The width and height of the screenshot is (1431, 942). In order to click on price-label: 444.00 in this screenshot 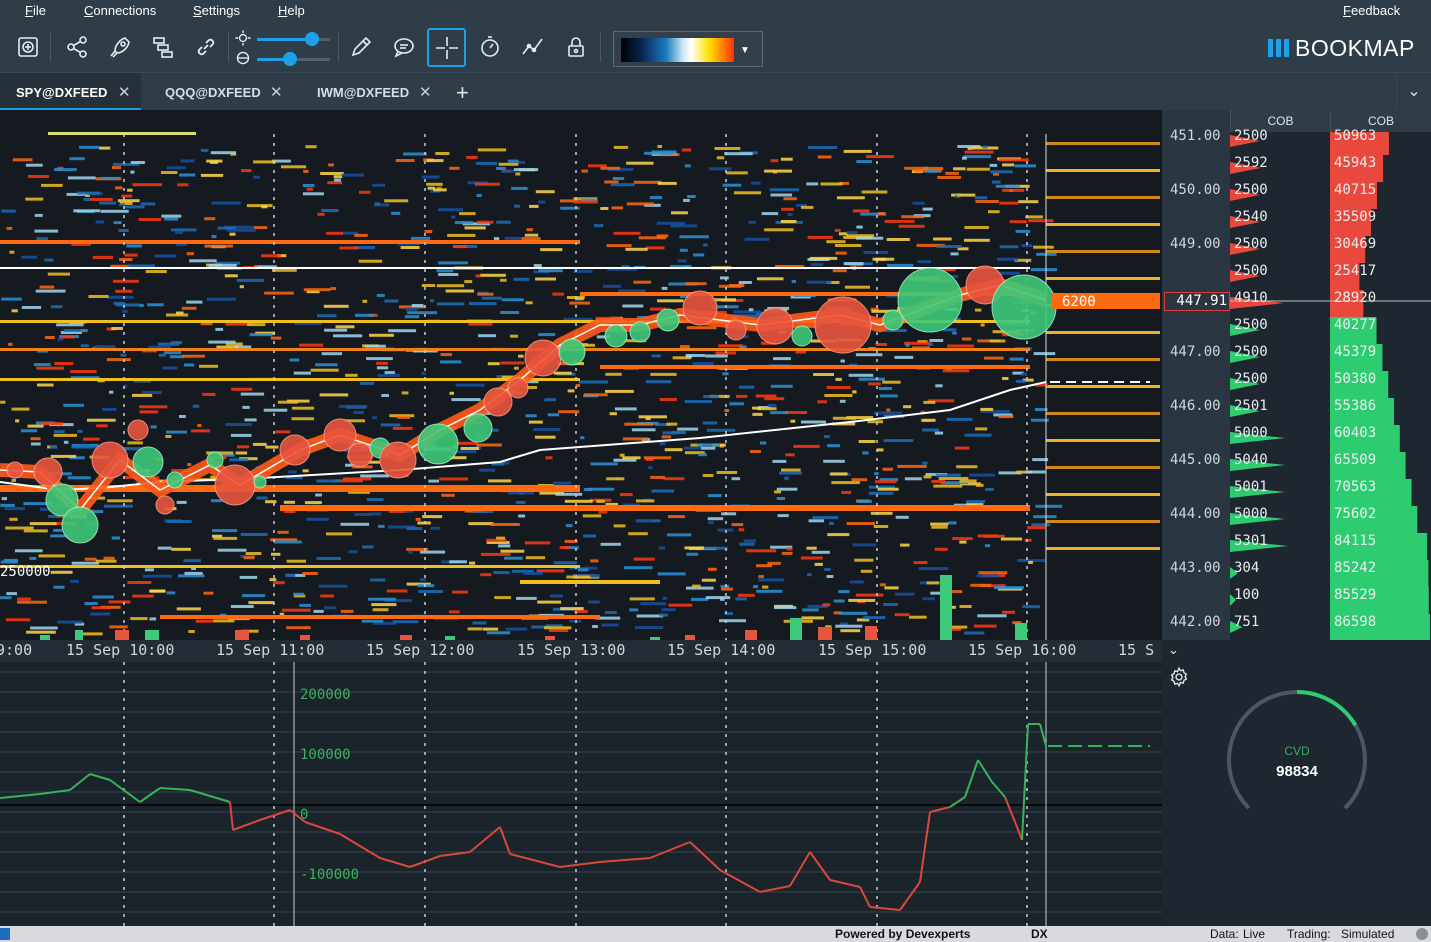, I will do `click(1195, 514)`.